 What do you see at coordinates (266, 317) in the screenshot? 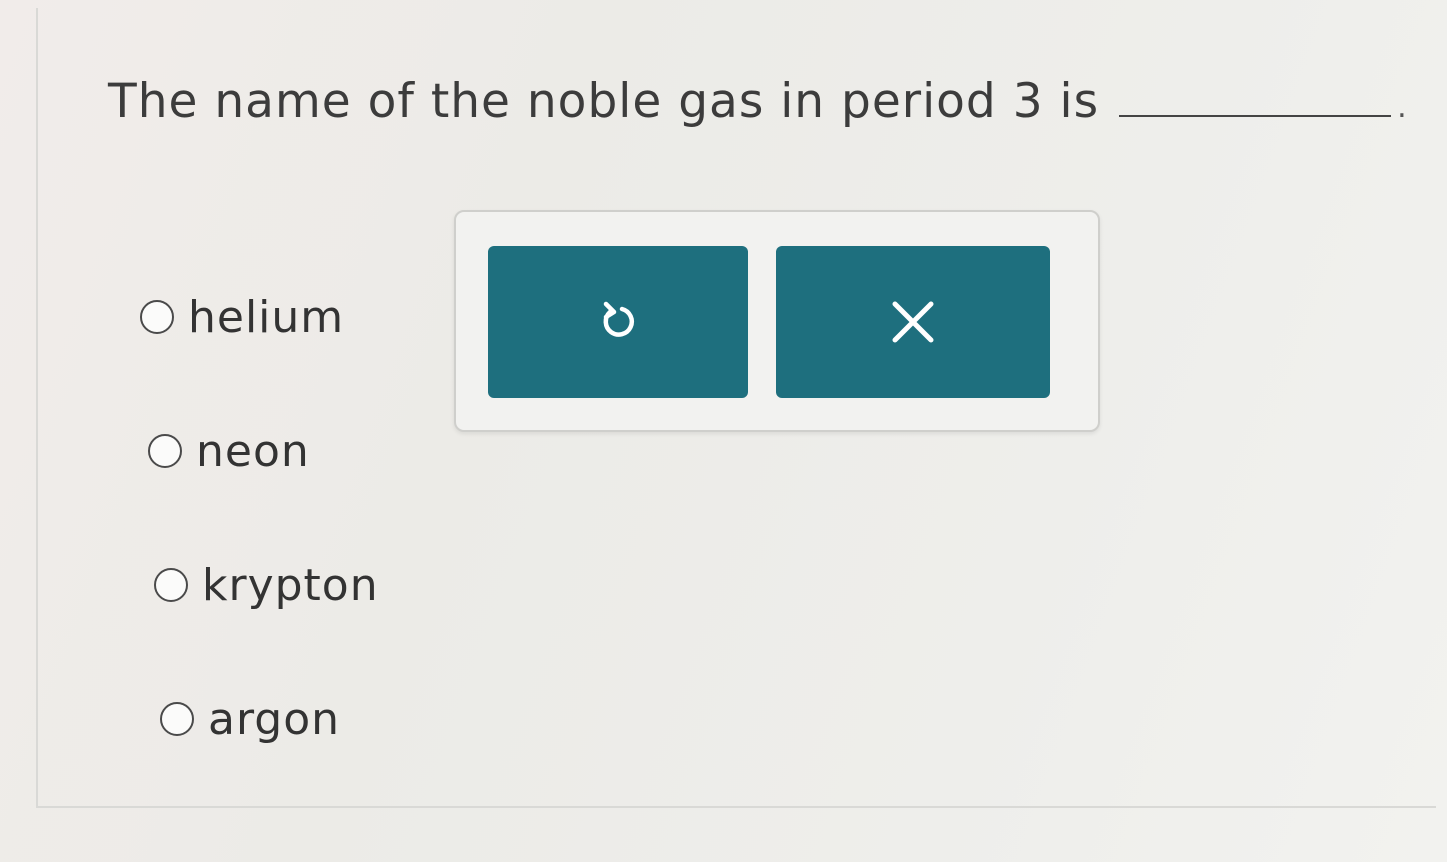
I see `option-label: helium` at bounding box center [266, 317].